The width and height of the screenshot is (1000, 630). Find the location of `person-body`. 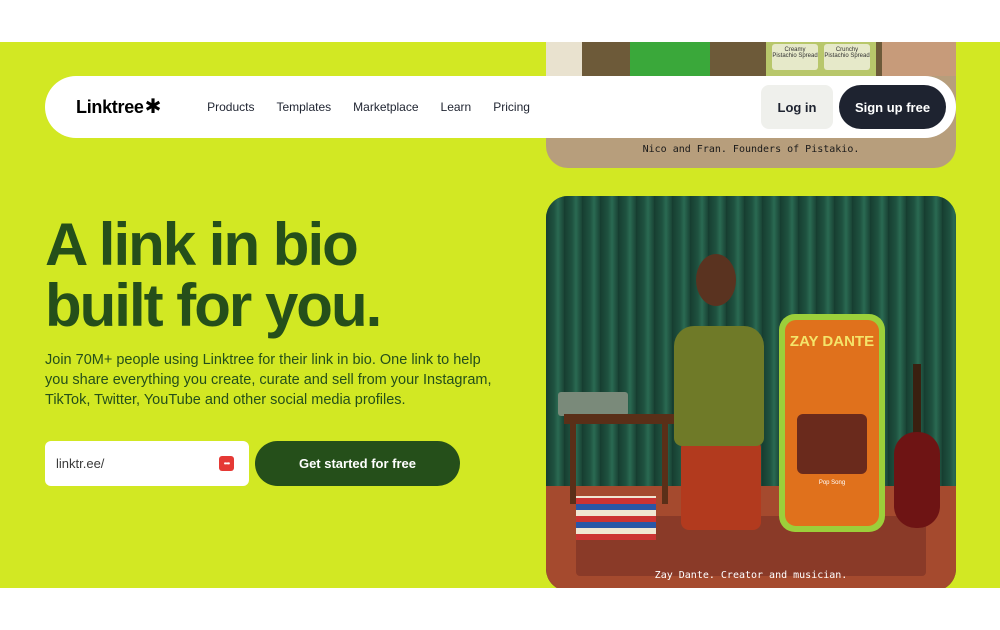

person-body is located at coordinates (719, 386).